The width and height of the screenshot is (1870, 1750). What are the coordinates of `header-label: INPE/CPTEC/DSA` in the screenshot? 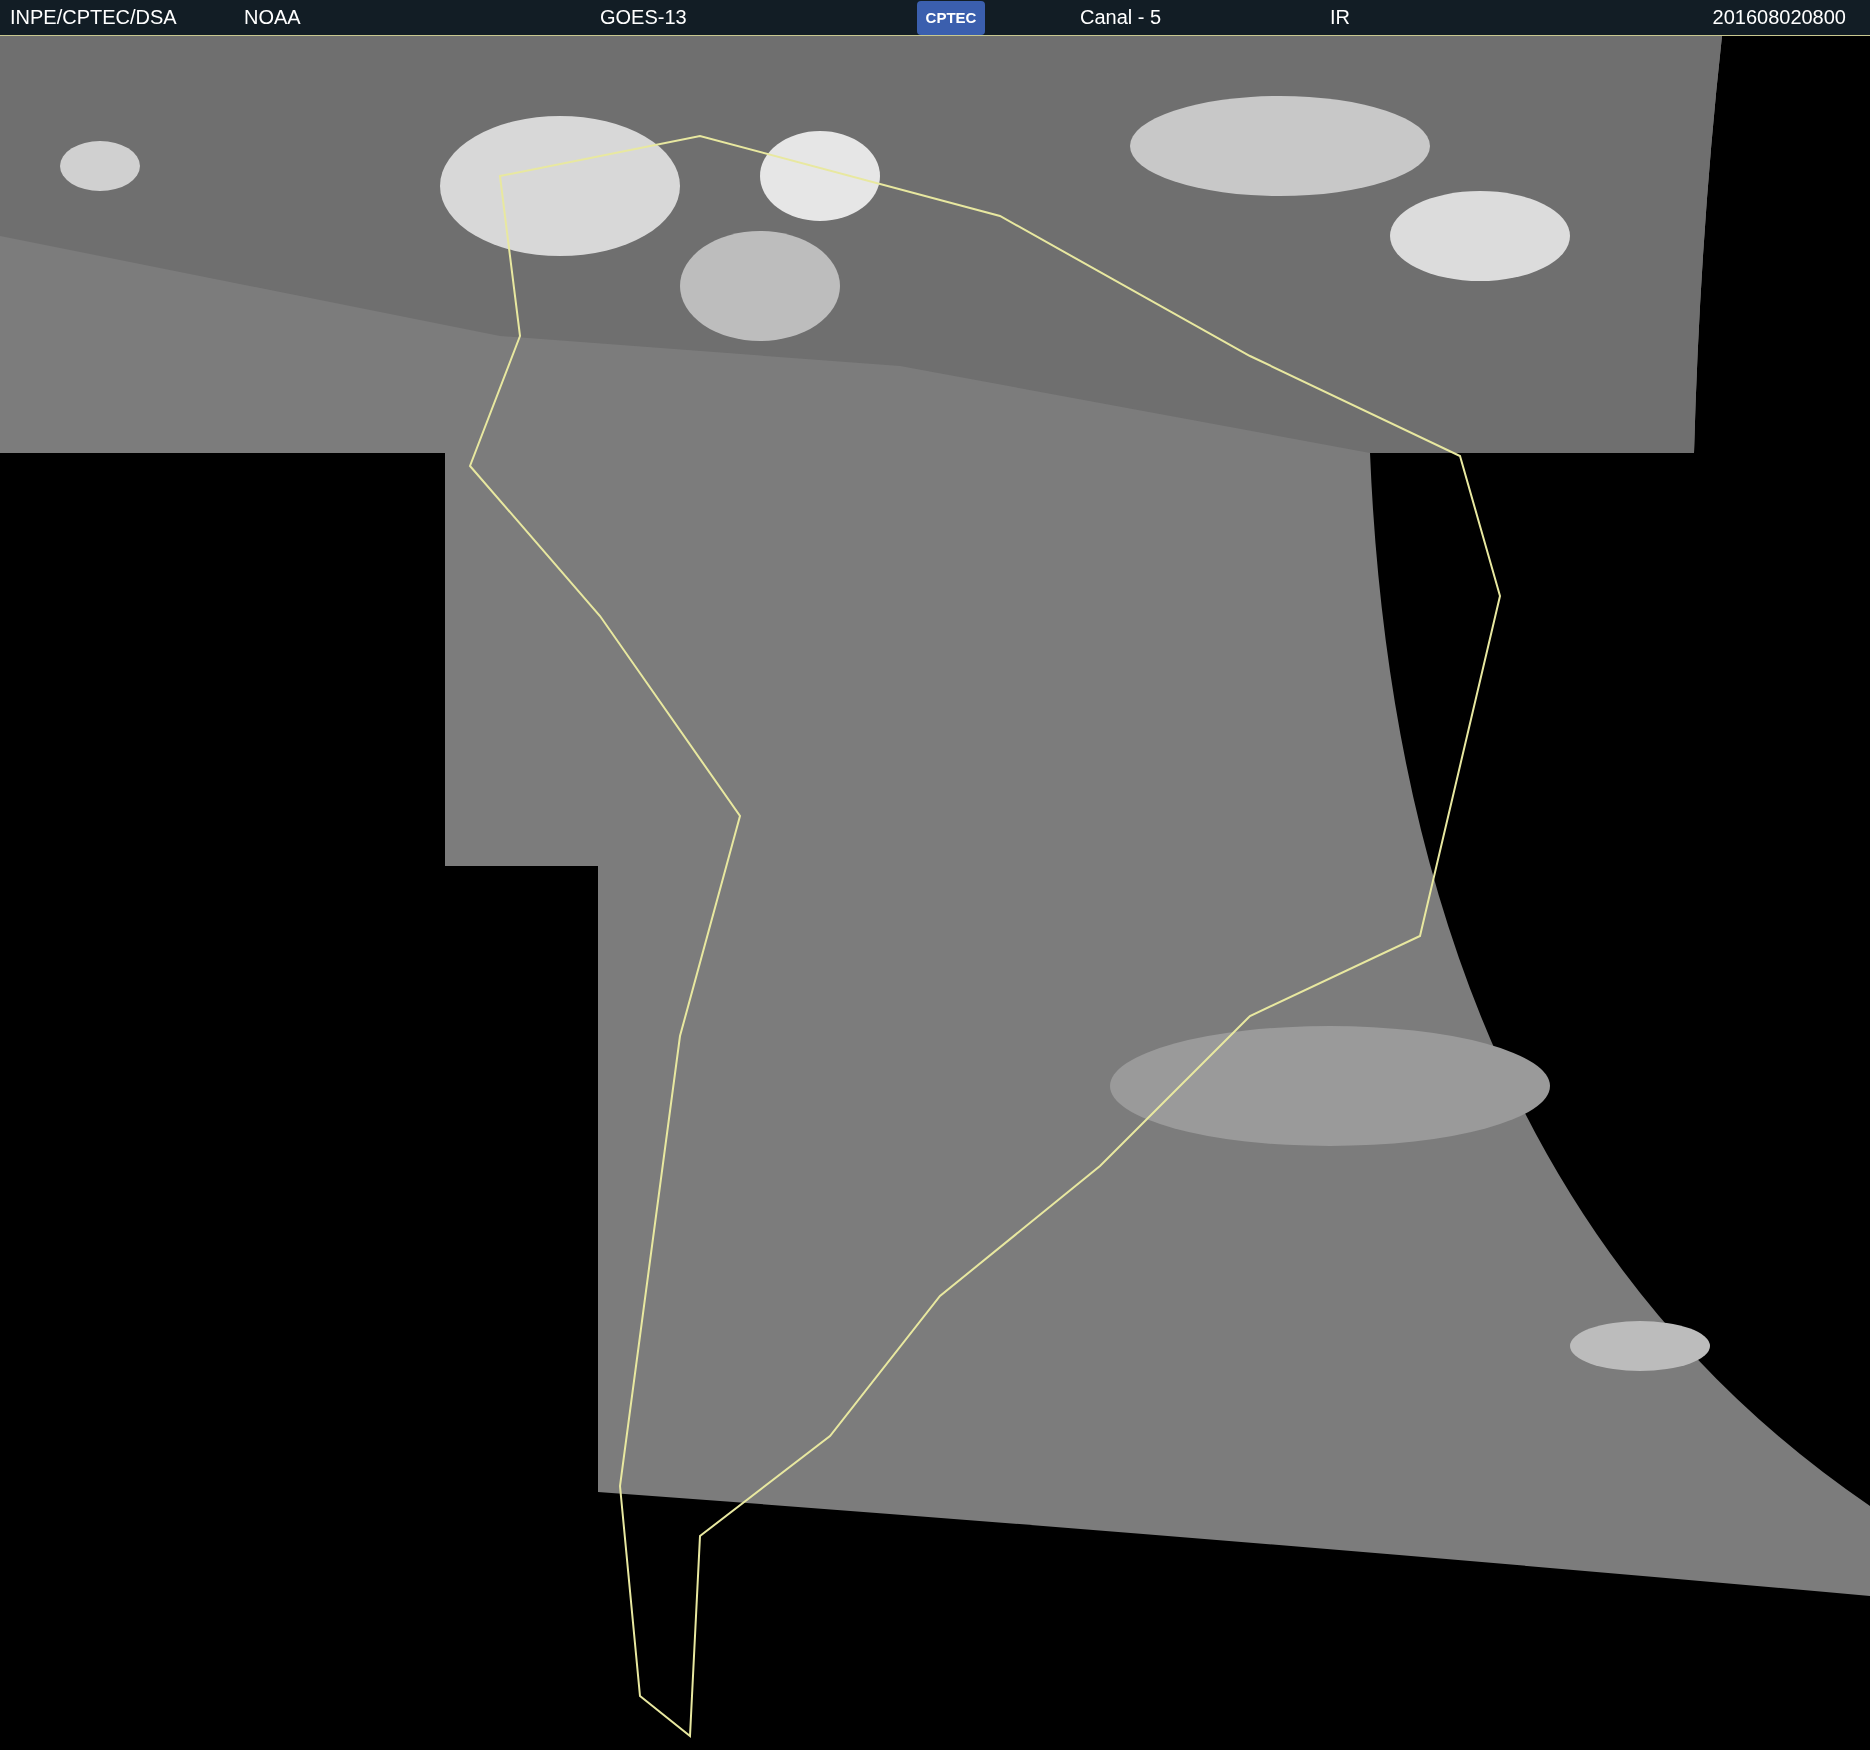 It's located at (93, 17).